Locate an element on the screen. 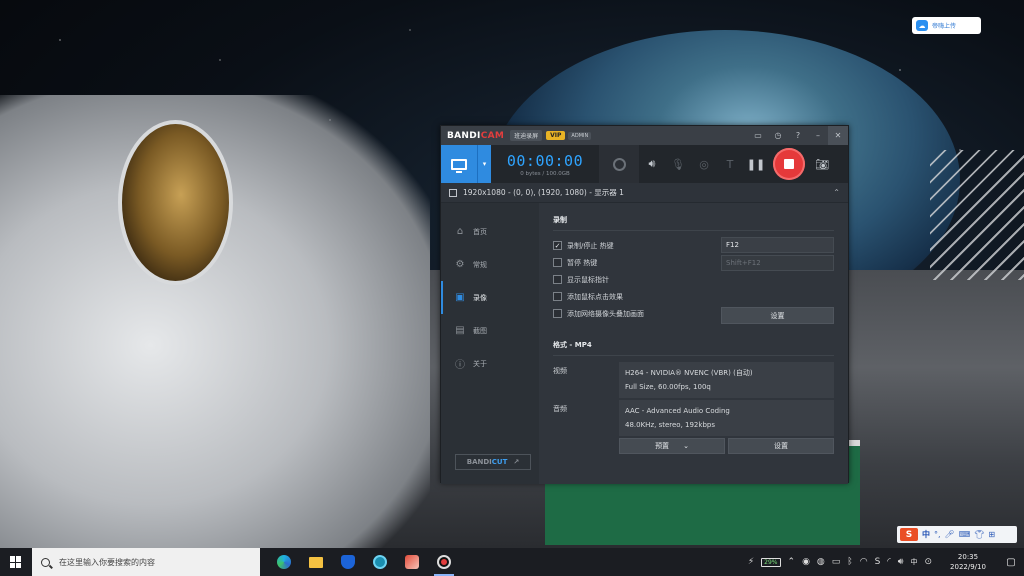  ime-mode-icon: ⊙ is located at coordinates (928, 562).